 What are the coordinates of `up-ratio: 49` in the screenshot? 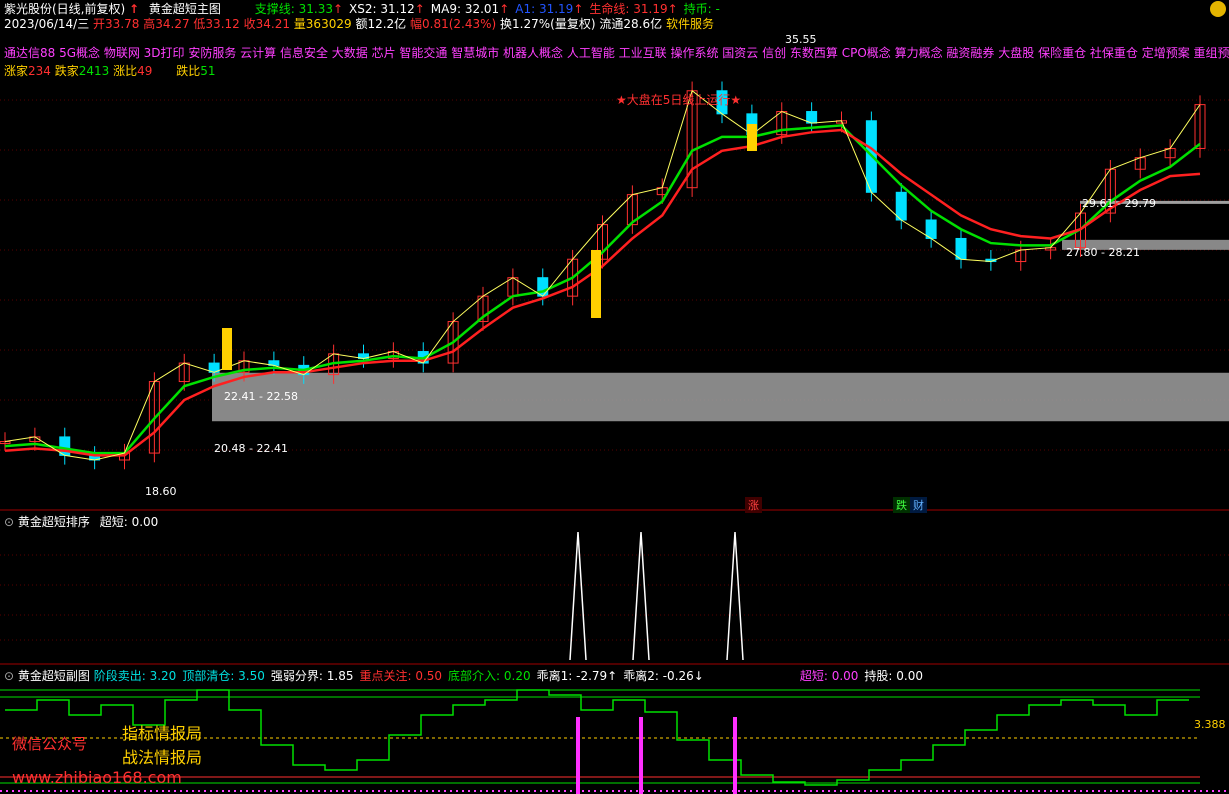 It's located at (145, 71).